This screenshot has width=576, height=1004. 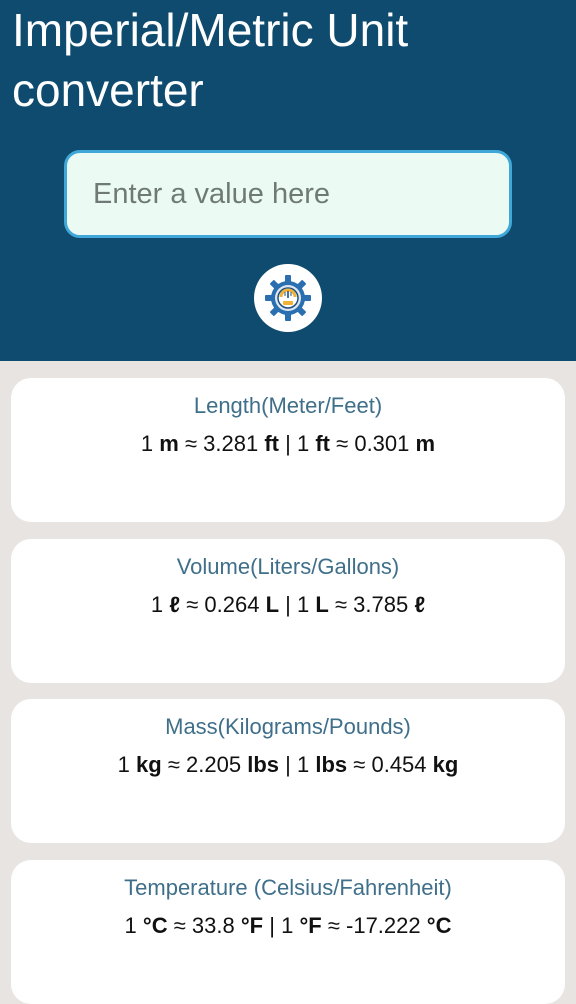 I want to click on value-input, so click(x=288, y=194).